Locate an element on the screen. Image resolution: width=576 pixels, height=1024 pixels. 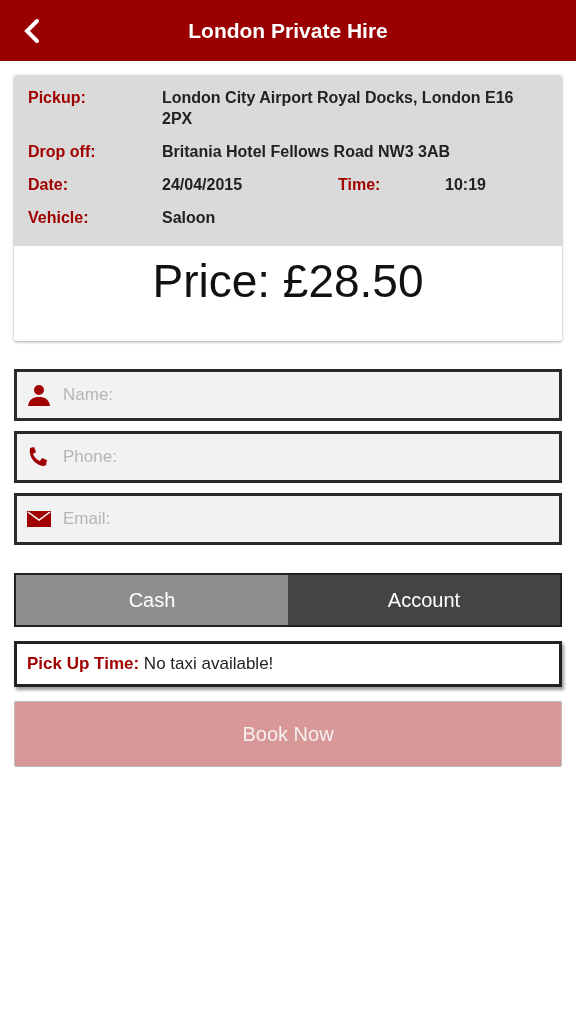
detail-label: Pickup: is located at coordinates (57, 98).